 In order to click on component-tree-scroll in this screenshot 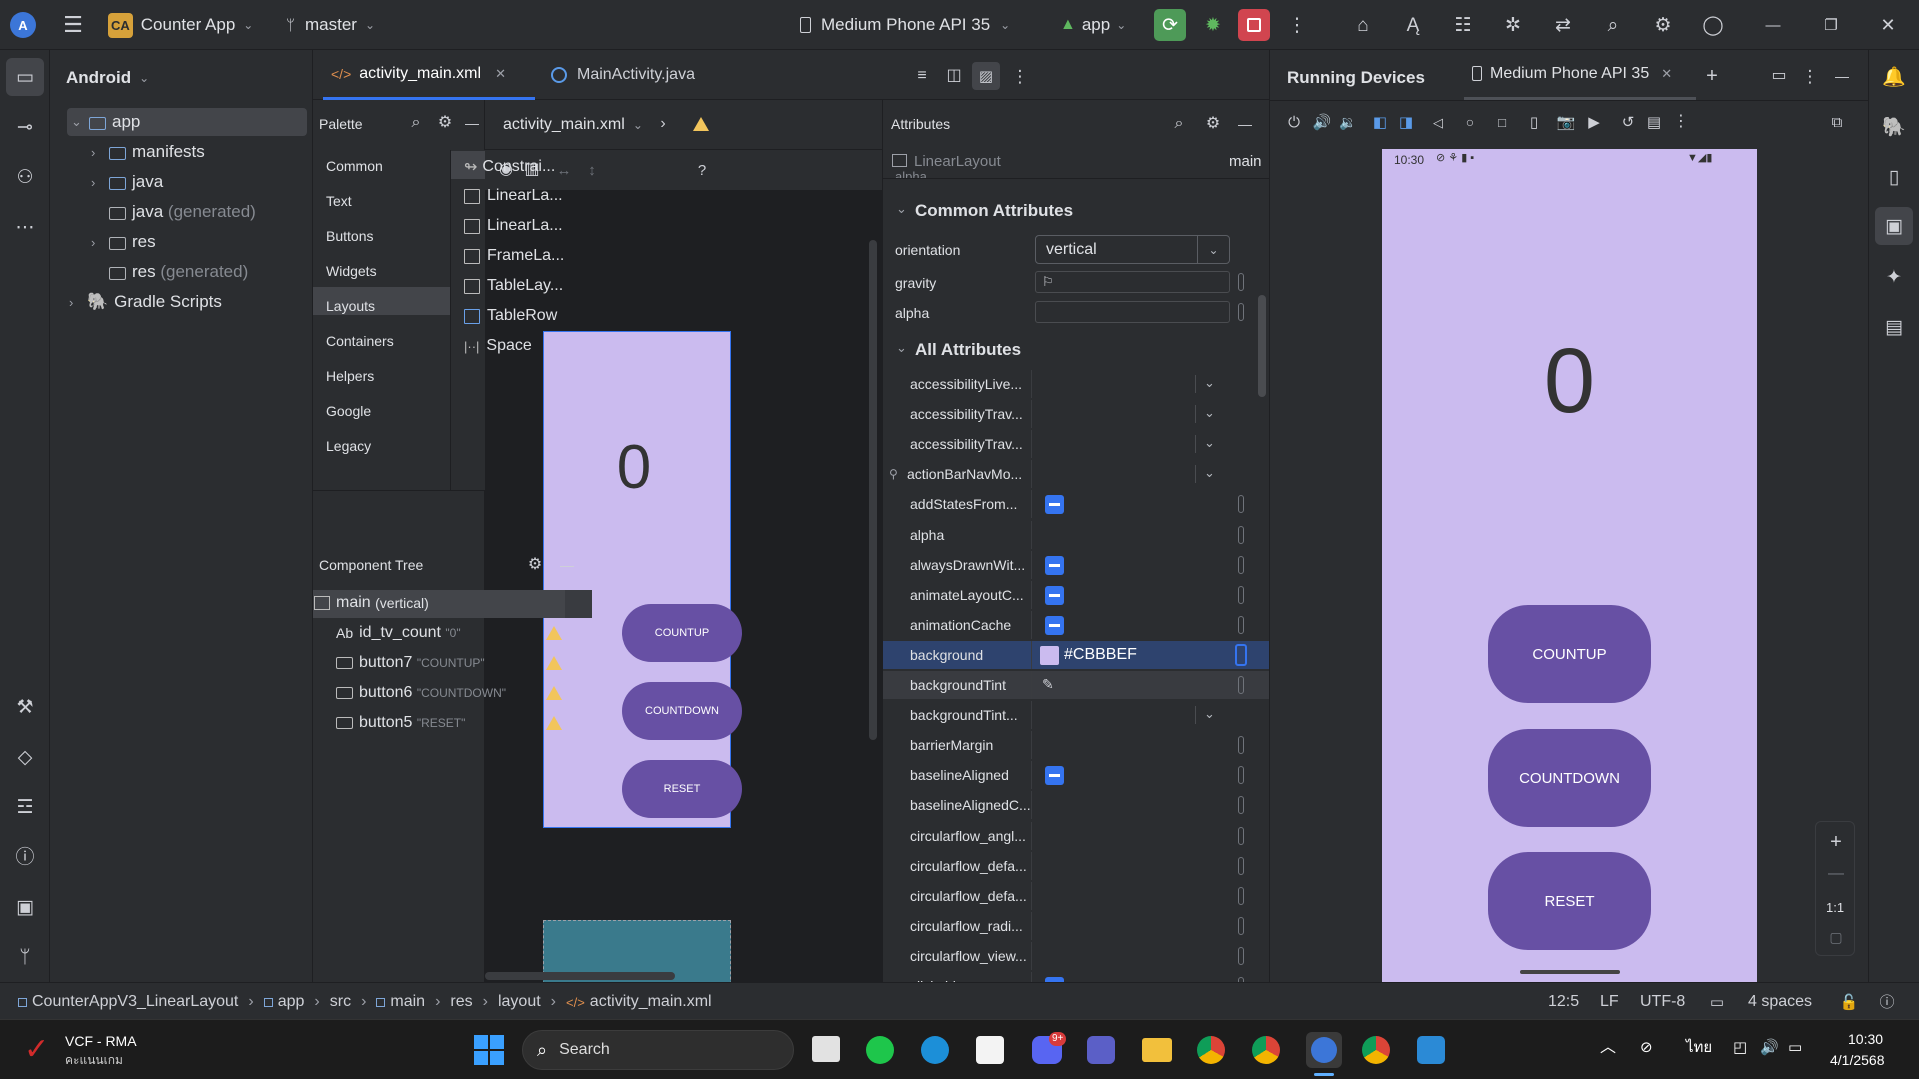, I will do `click(578, 604)`.